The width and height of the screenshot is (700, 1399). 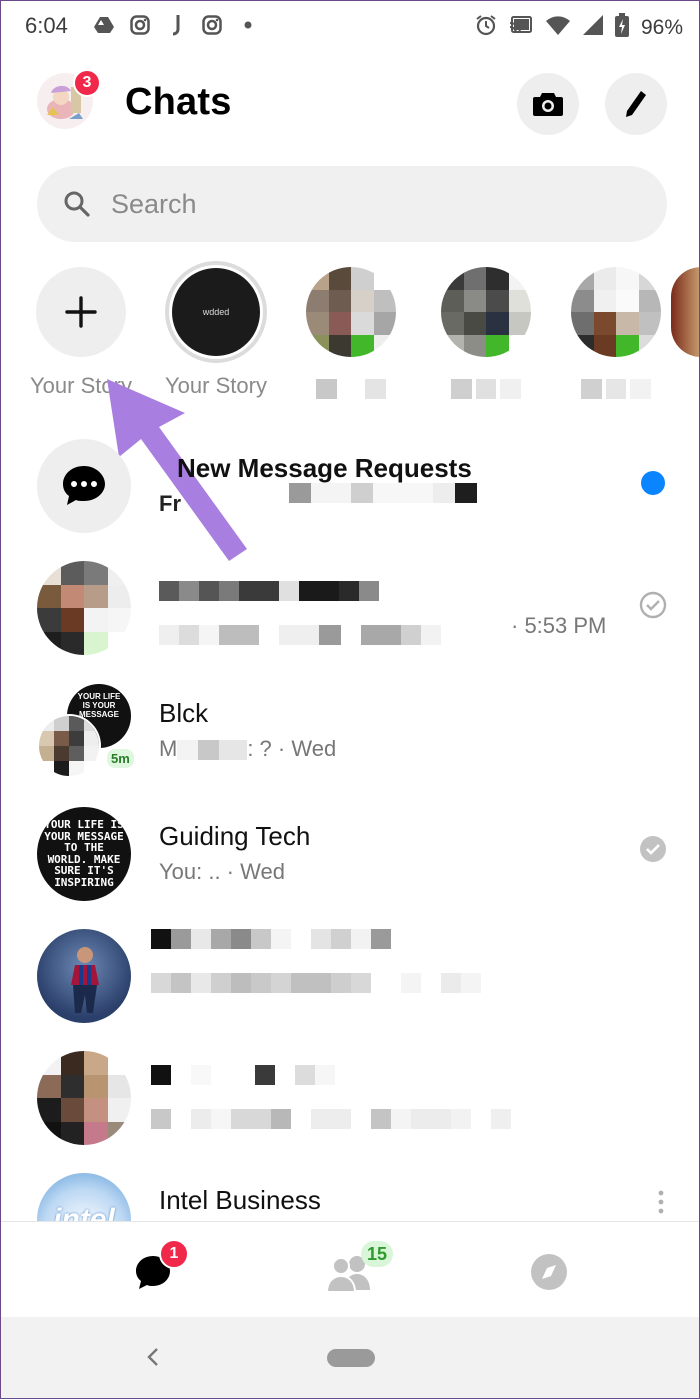 I want to click on story-ring: wdded, so click(x=216, y=312).